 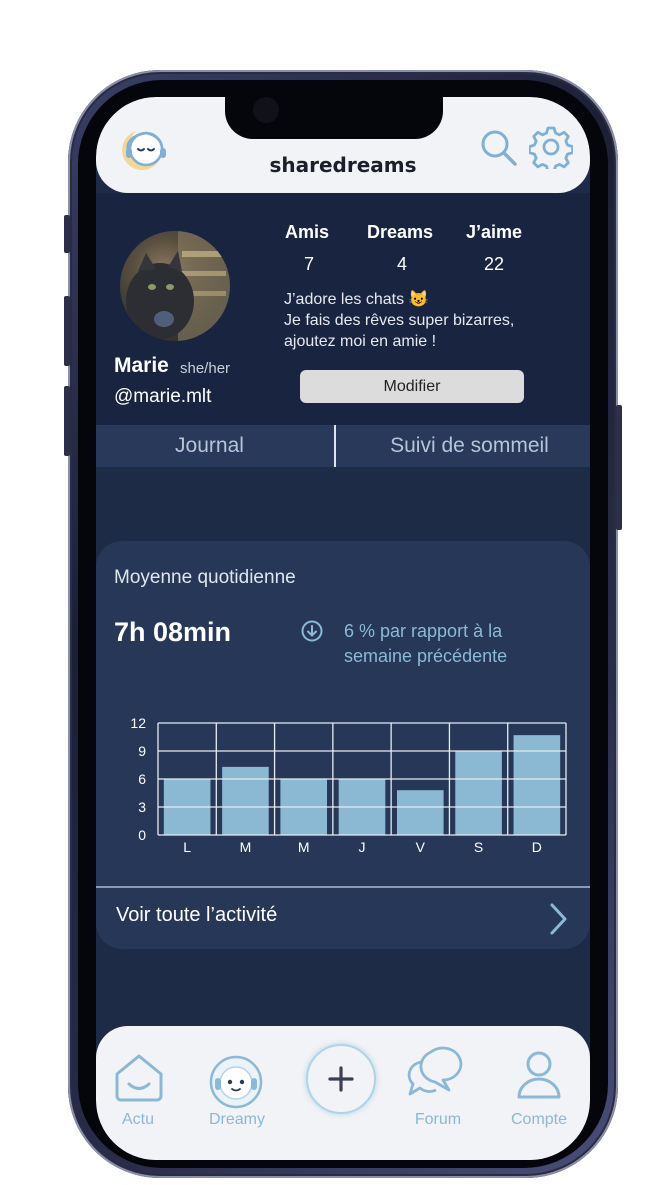 What do you see at coordinates (438, 1119) in the screenshot?
I see `nav-label-forum: Forum` at bounding box center [438, 1119].